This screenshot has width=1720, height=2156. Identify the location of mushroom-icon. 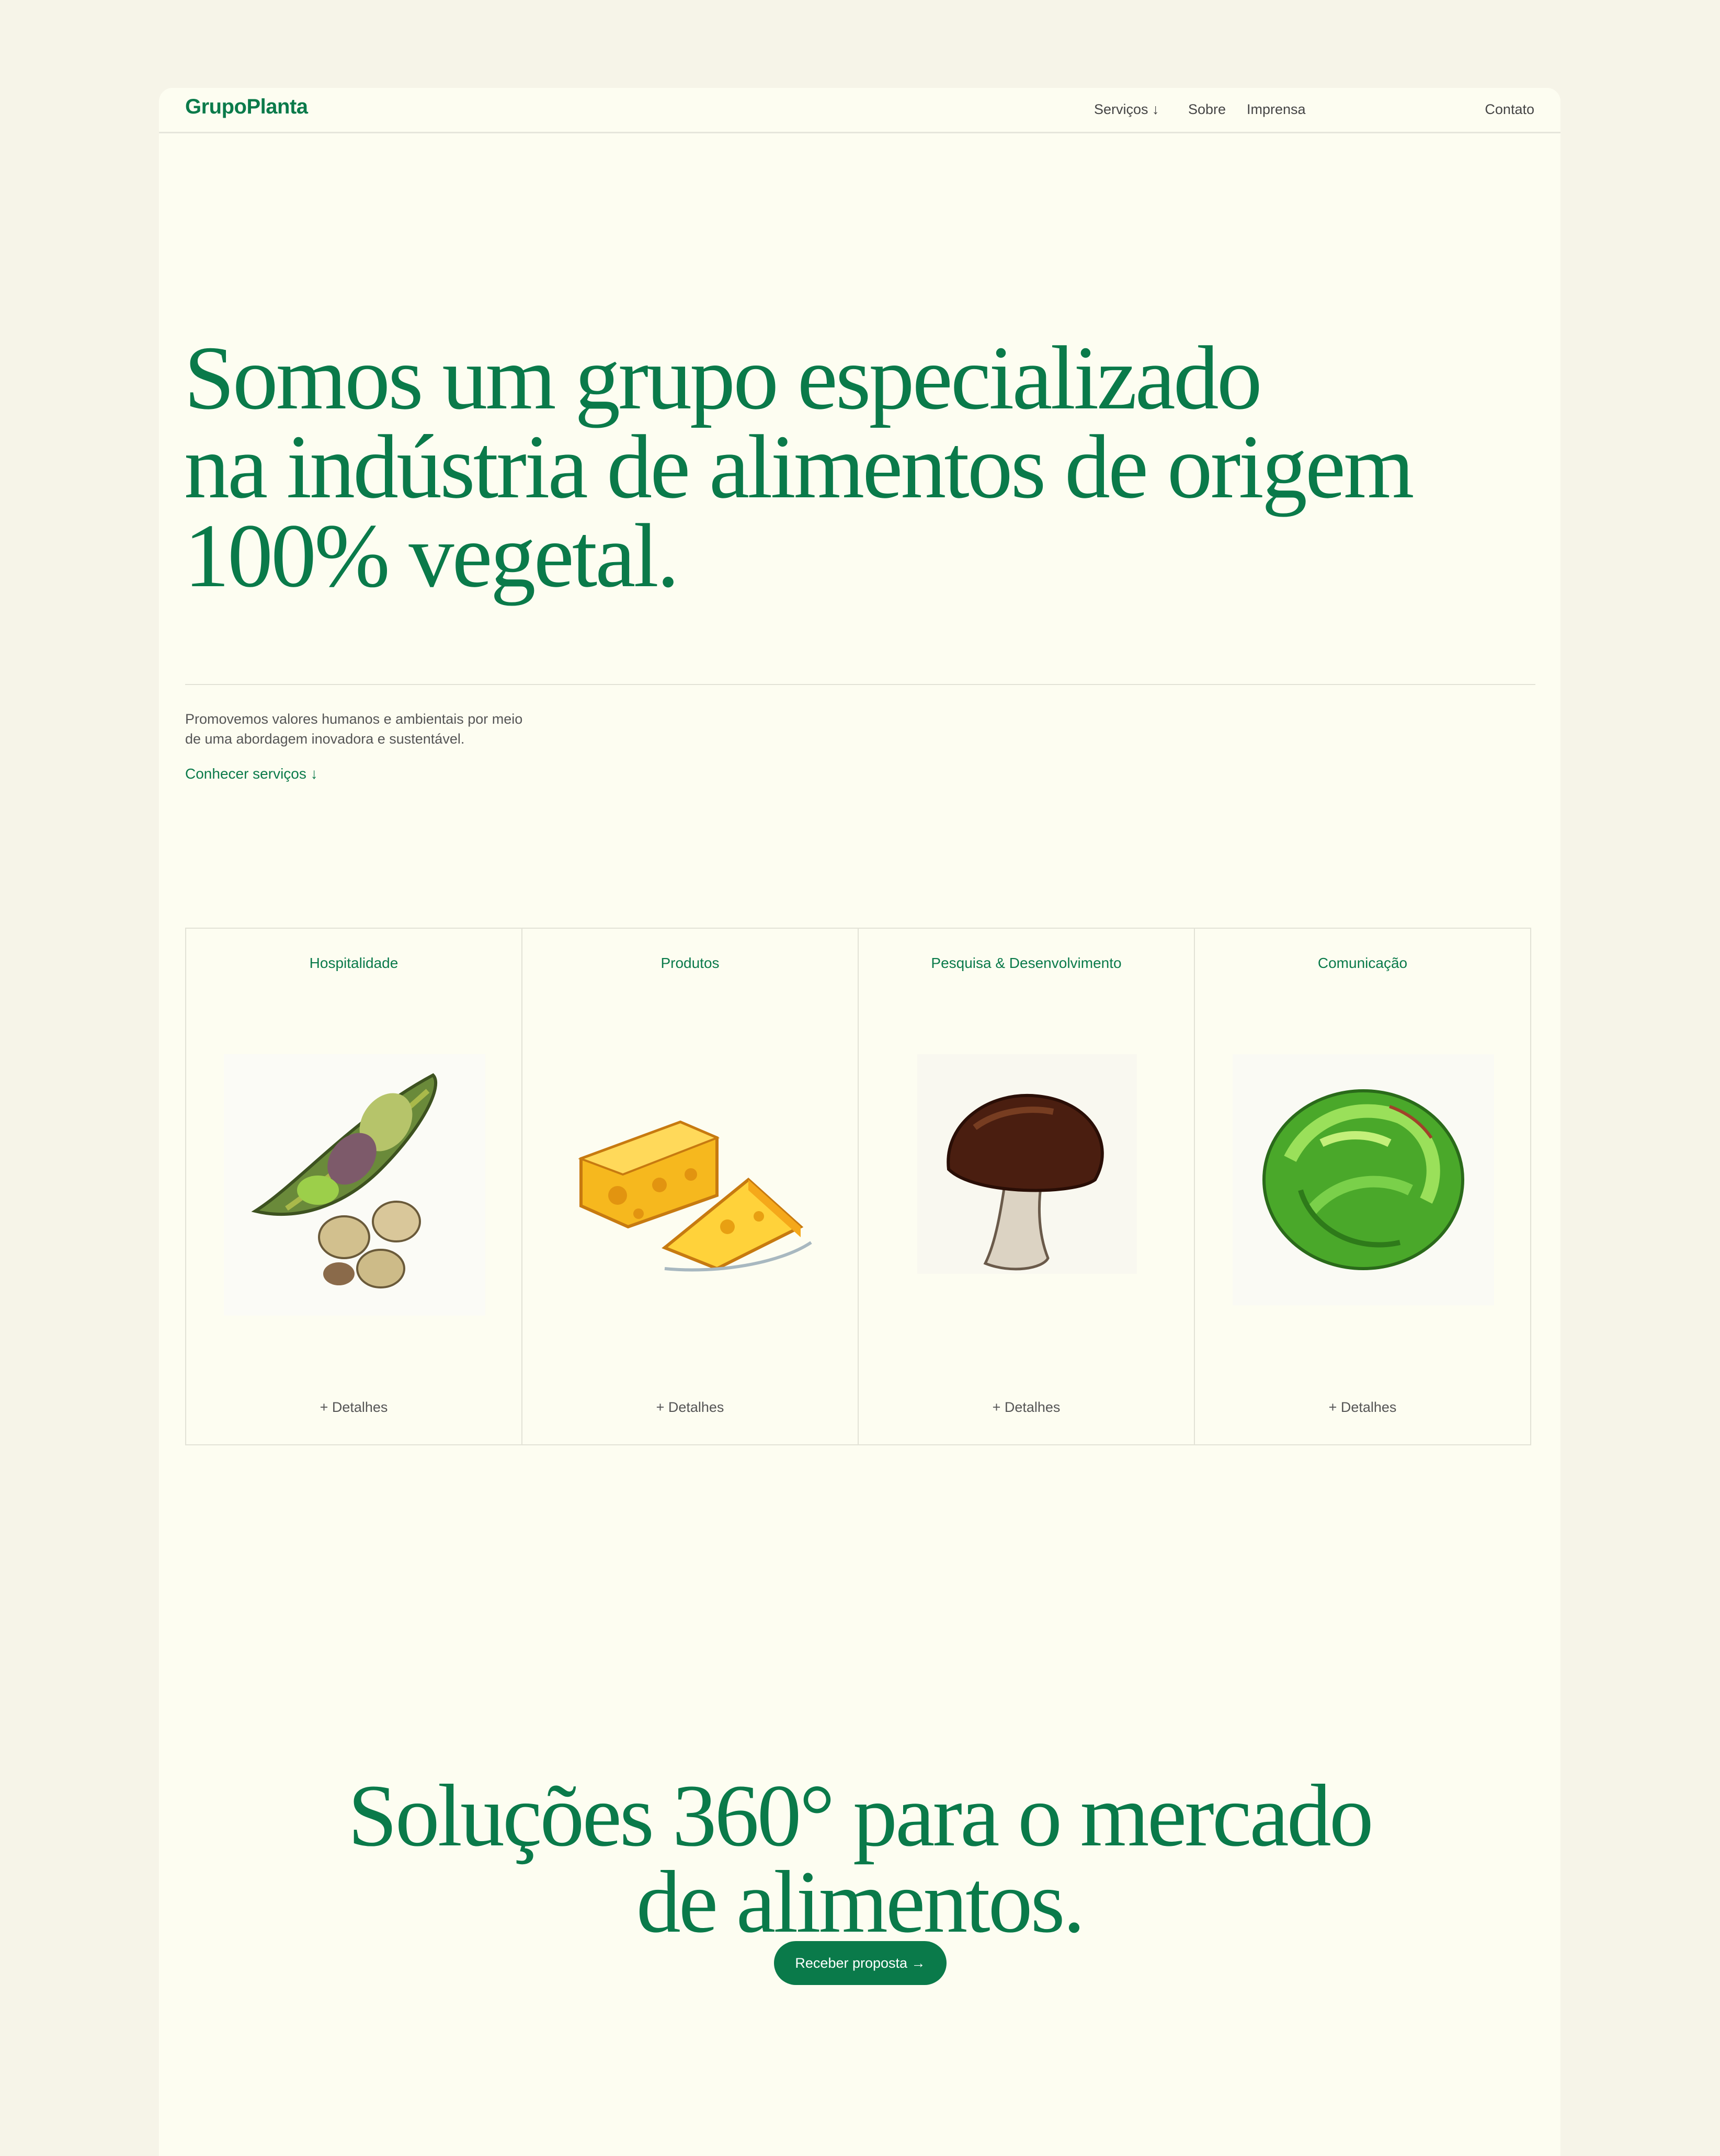
(1027, 1164).